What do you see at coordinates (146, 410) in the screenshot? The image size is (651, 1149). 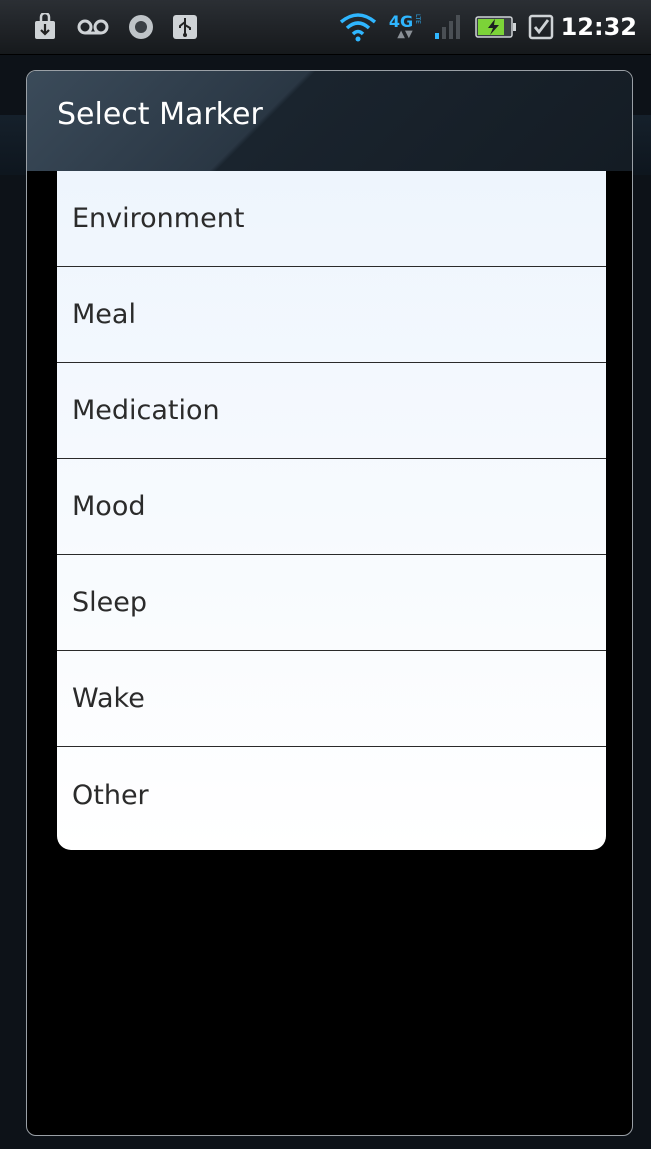 I see `marker-label: Medication` at bounding box center [146, 410].